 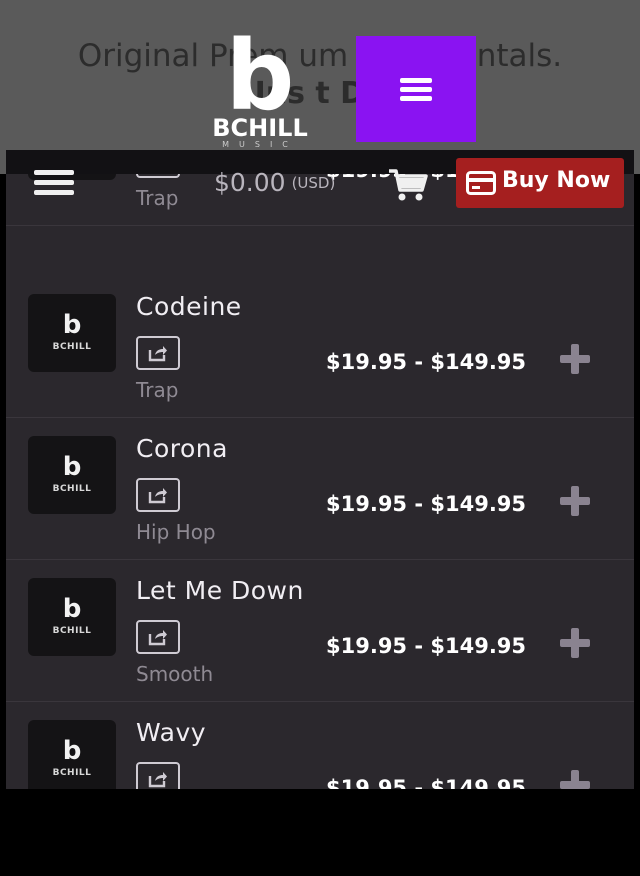 What do you see at coordinates (260, 144) in the screenshot?
I see `logo-subtitle: MUSIC` at bounding box center [260, 144].